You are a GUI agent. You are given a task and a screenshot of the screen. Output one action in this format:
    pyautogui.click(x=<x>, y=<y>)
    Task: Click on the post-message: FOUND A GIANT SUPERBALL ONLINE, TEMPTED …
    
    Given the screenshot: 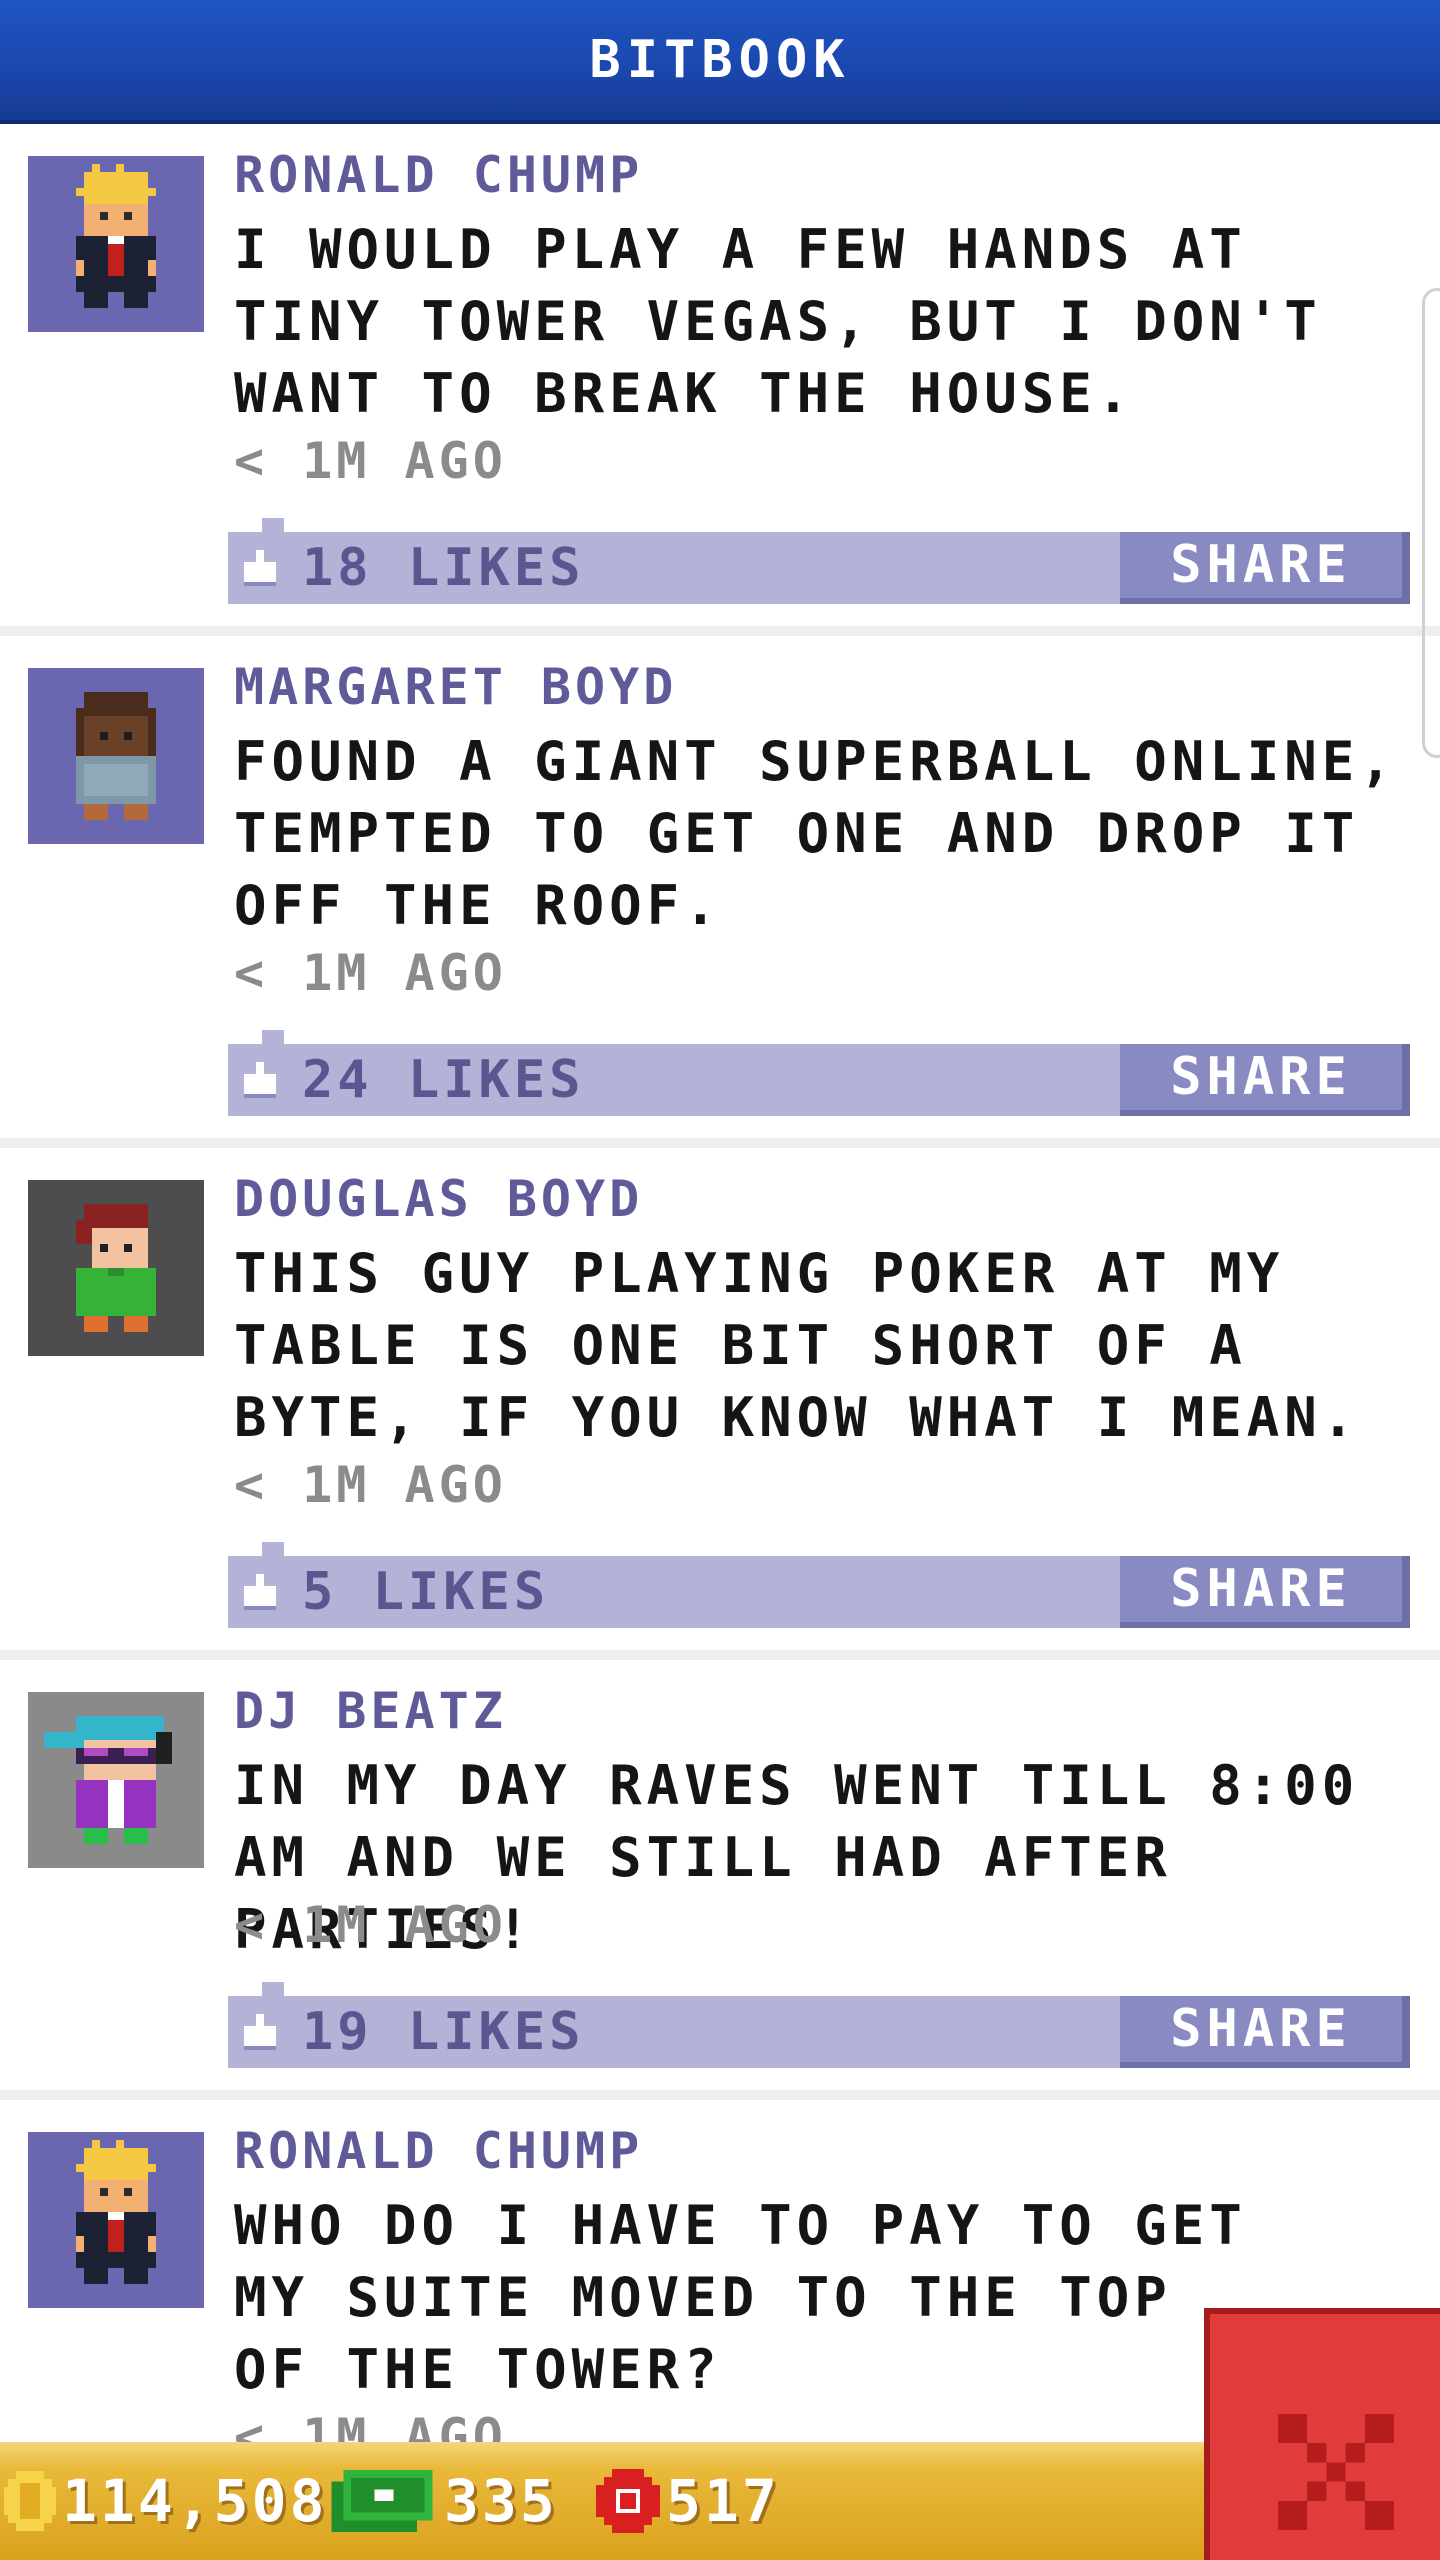 What is the action you would take?
    pyautogui.click(x=815, y=833)
    